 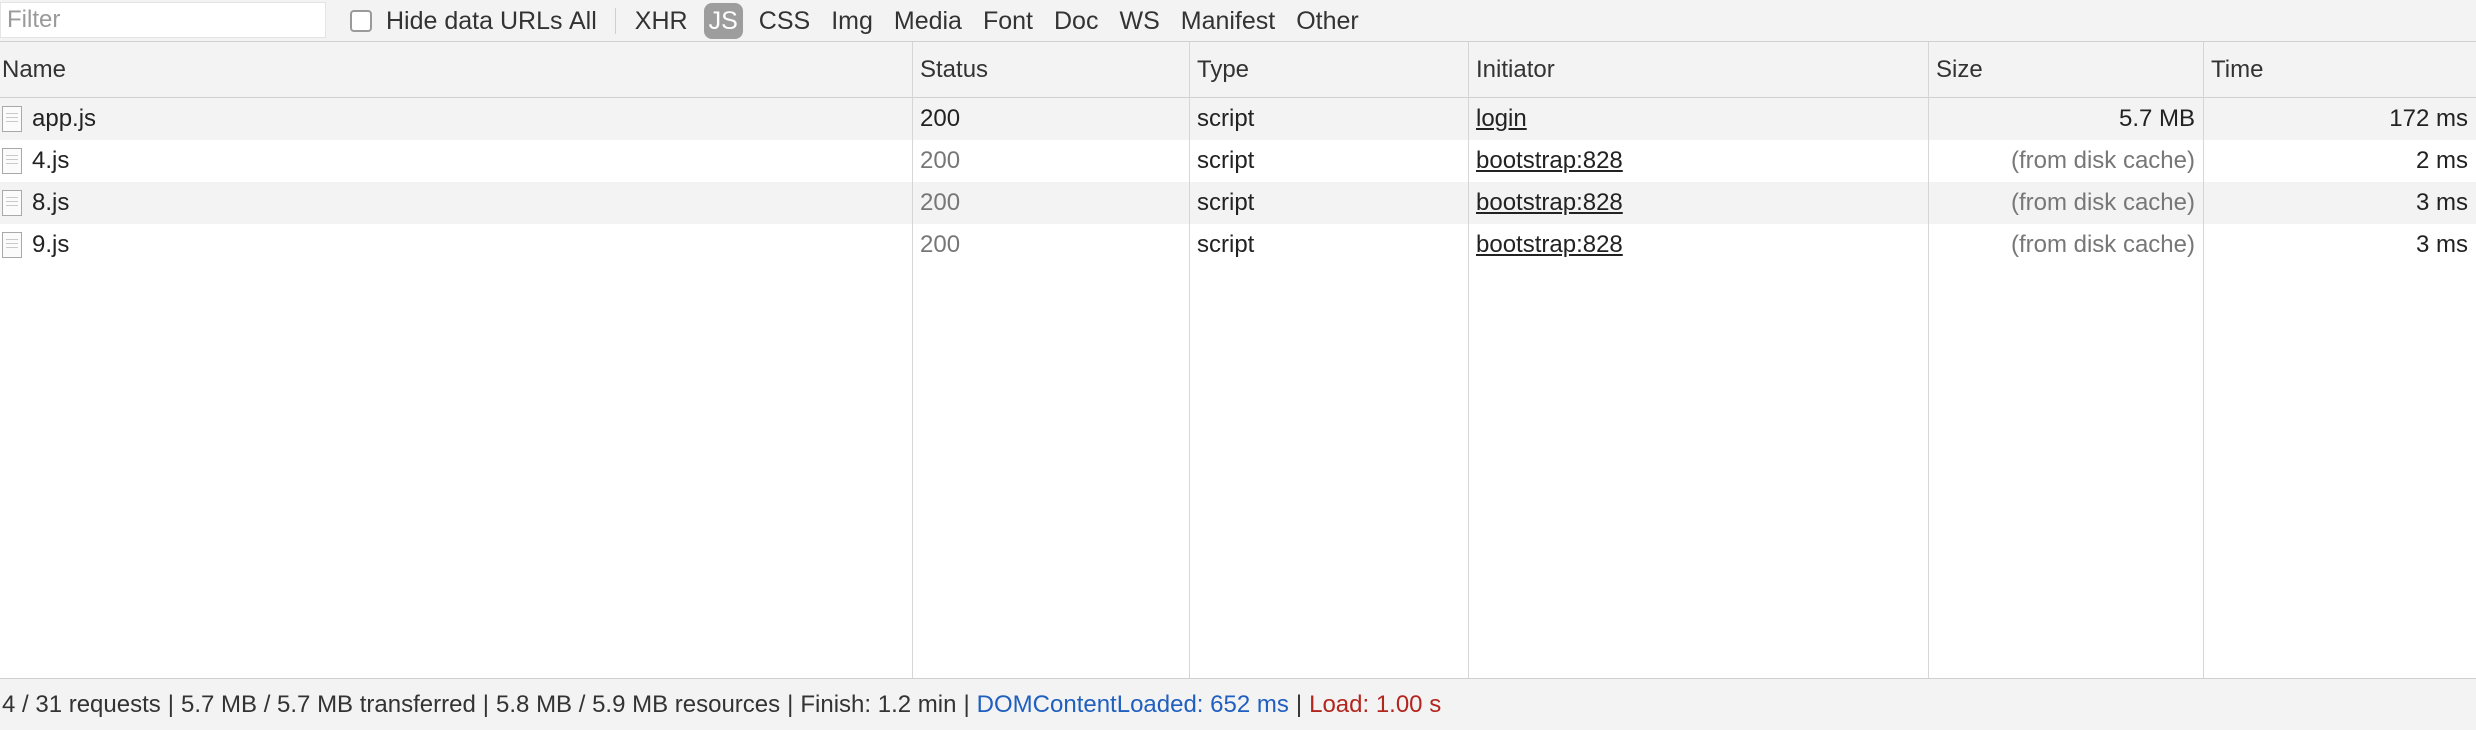 I want to click on request-time: 2 ms, so click(x=2441, y=160).